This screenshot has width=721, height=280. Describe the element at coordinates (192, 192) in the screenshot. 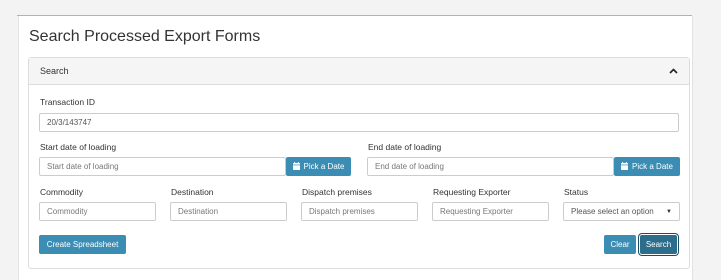

I see `destination-label: Destination` at that location.